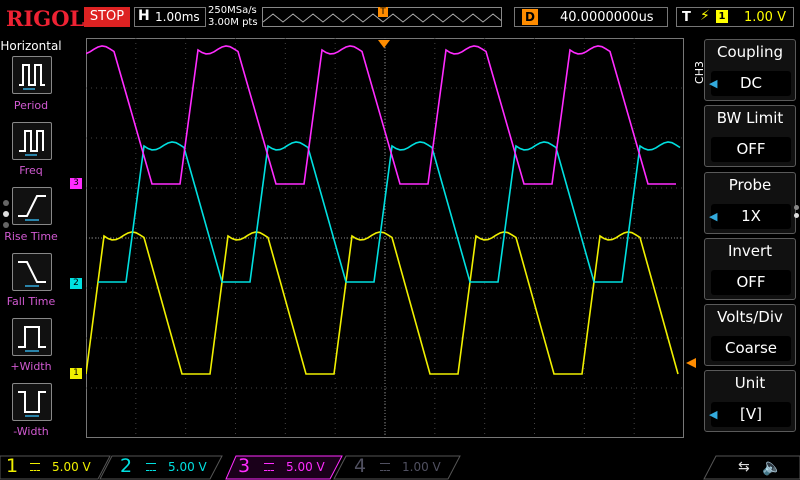 This screenshot has height=480, width=800. Describe the element at coordinates (76, 283) in the screenshot. I see `ch2-ground-marker: 2` at that location.